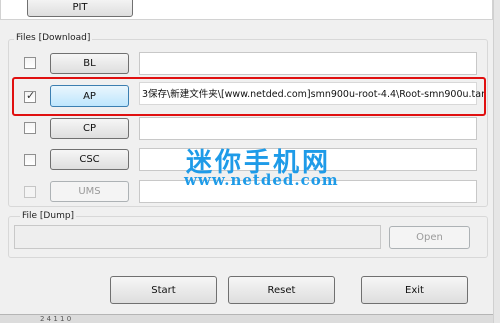 Image resolution: width=500 pixels, height=323 pixels. Describe the element at coordinates (249, 96) in the screenshot. I see `ap-row-highlight` at that location.